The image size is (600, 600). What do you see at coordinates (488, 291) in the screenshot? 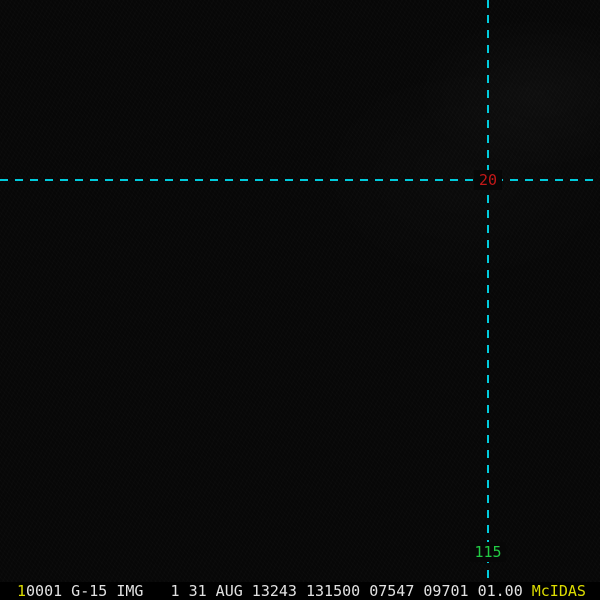
I see `cursor-crosshair-vertical-line` at bounding box center [488, 291].